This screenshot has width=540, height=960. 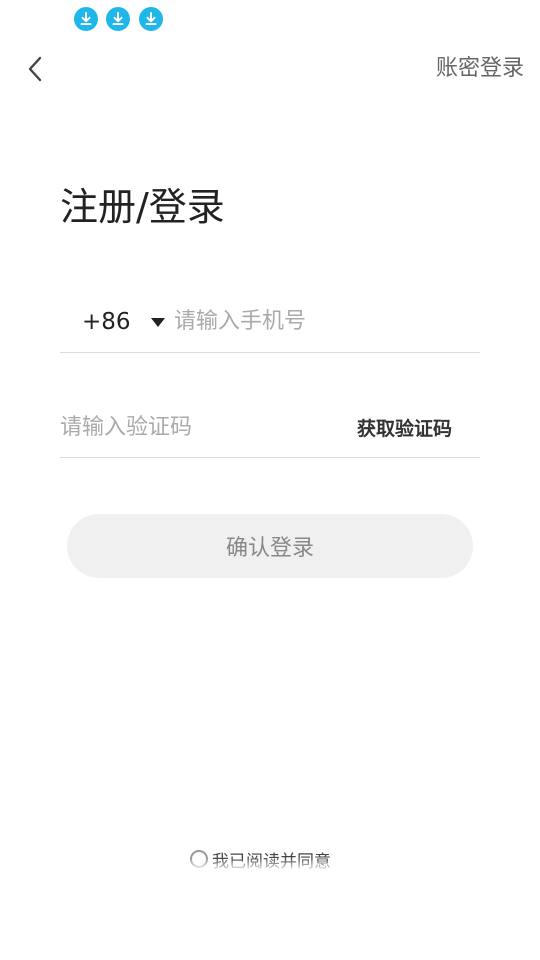 I want to click on caret-down-icon, so click(x=157, y=322).